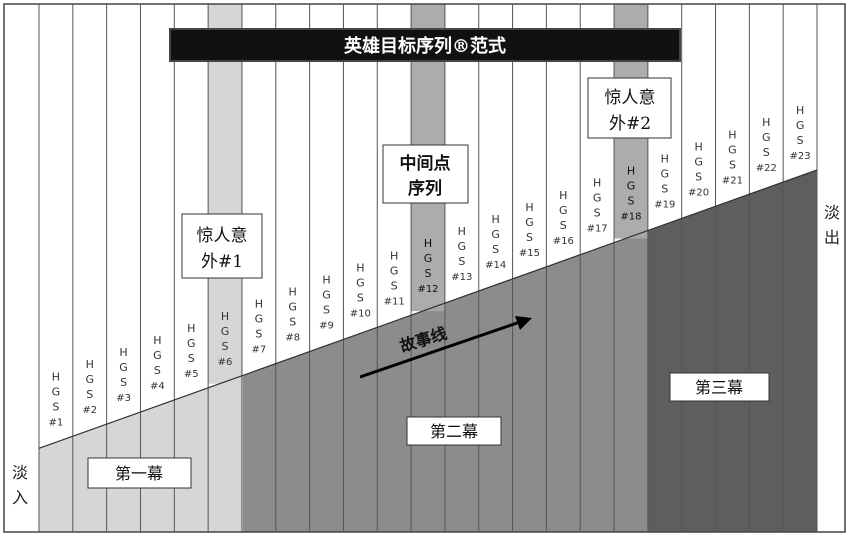 The image size is (849, 539). I want to click on hgs-number: #4, so click(157, 386).